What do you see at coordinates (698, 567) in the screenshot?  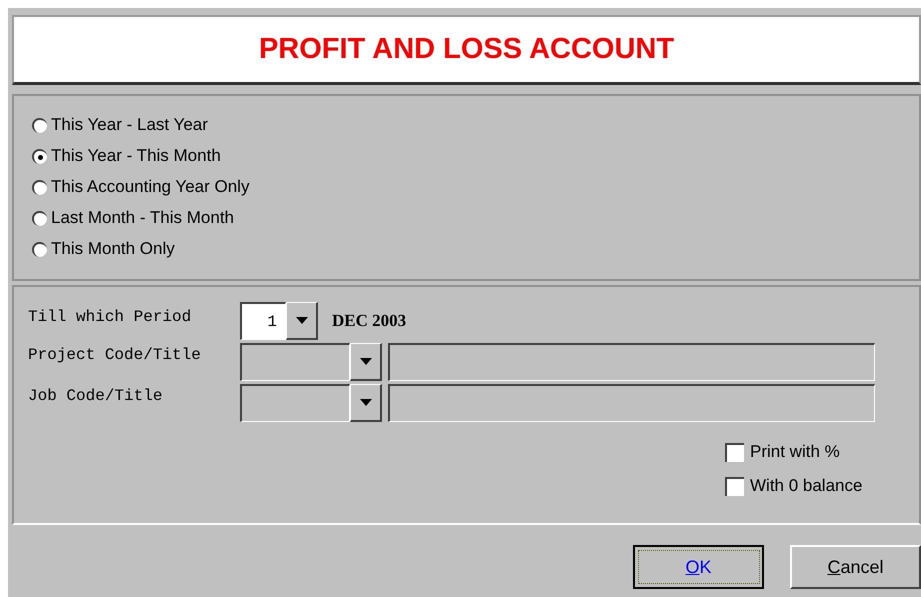 I see `dialog-button: OK` at bounding box center [698, 567].